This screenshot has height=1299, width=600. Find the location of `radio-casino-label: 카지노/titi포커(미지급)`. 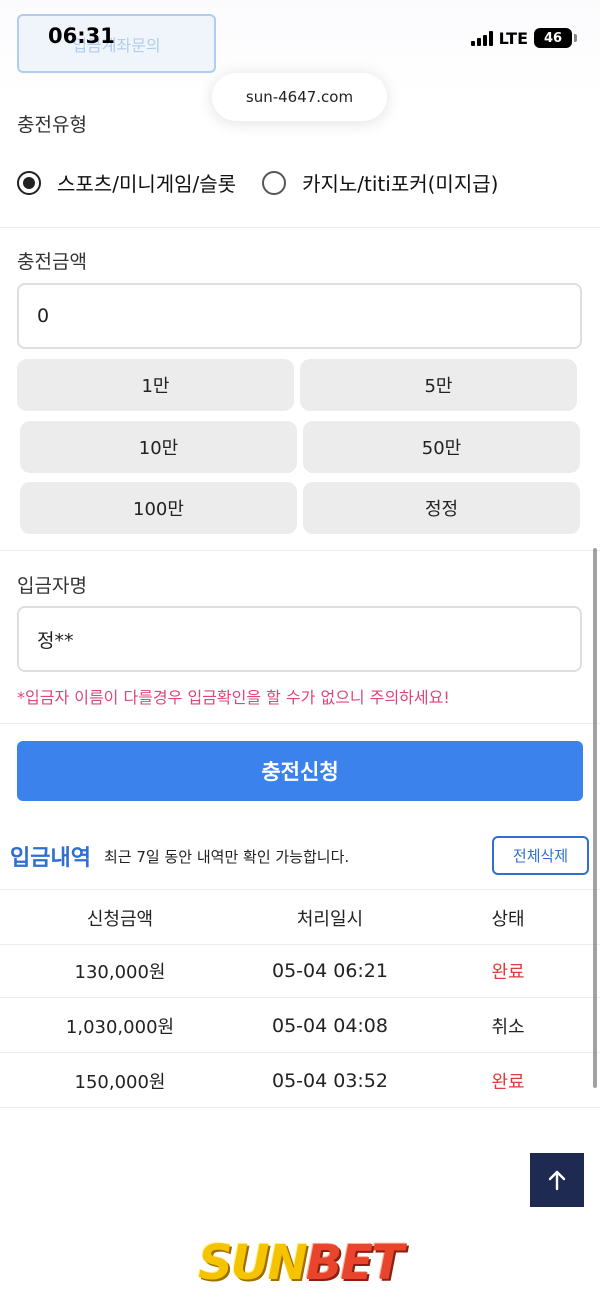

radio-casino-label: 카지노/titi포커(미지급) is located at coordinates (400, 182).